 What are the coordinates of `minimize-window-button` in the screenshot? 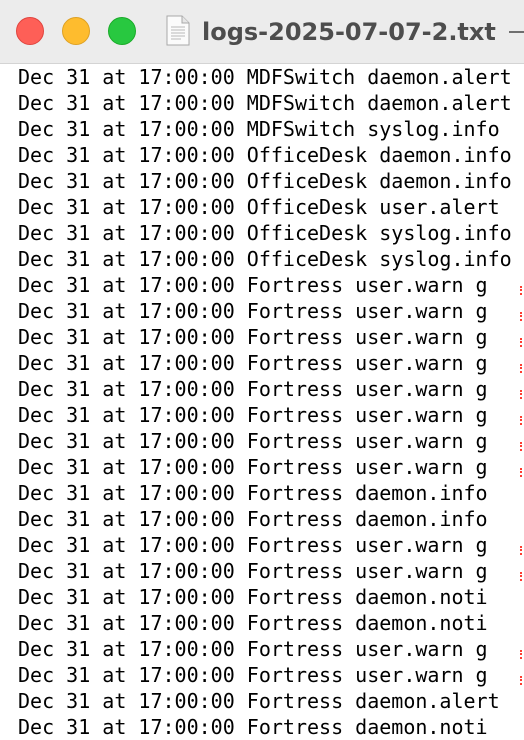 It's located at (76, 31).